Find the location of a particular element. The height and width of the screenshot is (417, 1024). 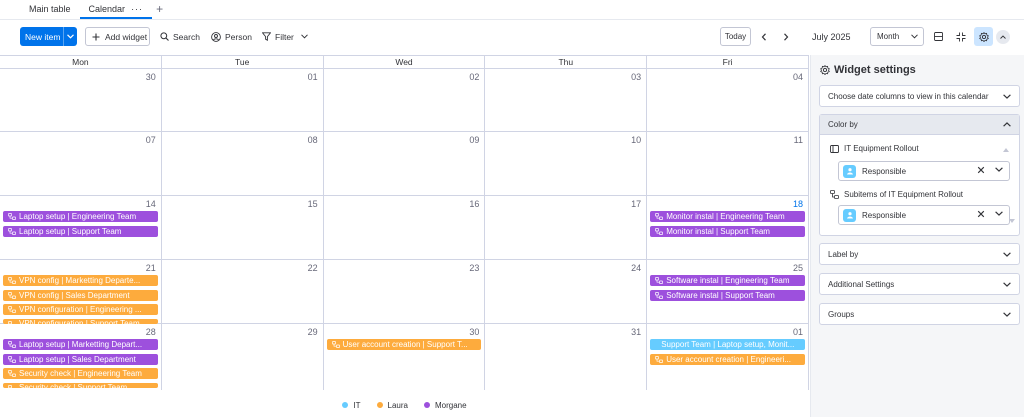

calendar-event: Laptop setup | Engineering Team is located at coordinates (80, 216).